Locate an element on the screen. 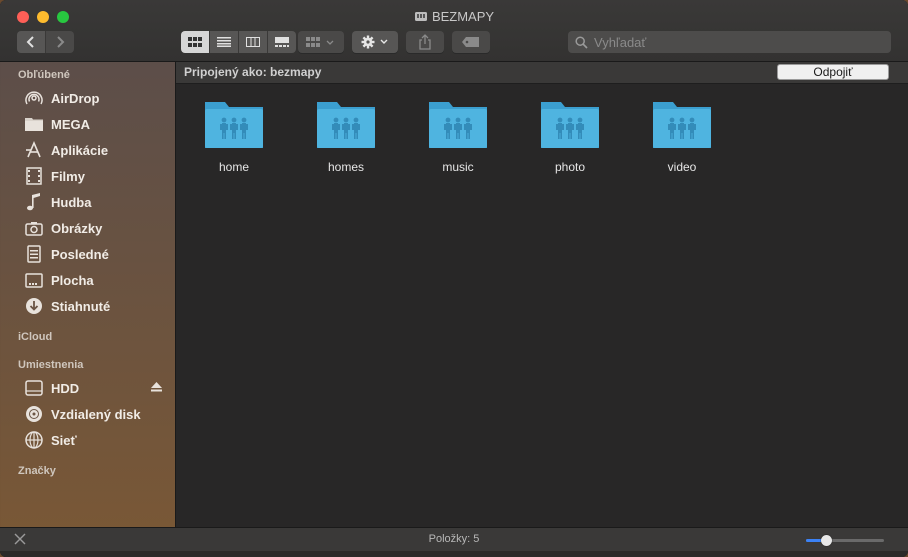  columns-icon is located at coordinates (253, 42).